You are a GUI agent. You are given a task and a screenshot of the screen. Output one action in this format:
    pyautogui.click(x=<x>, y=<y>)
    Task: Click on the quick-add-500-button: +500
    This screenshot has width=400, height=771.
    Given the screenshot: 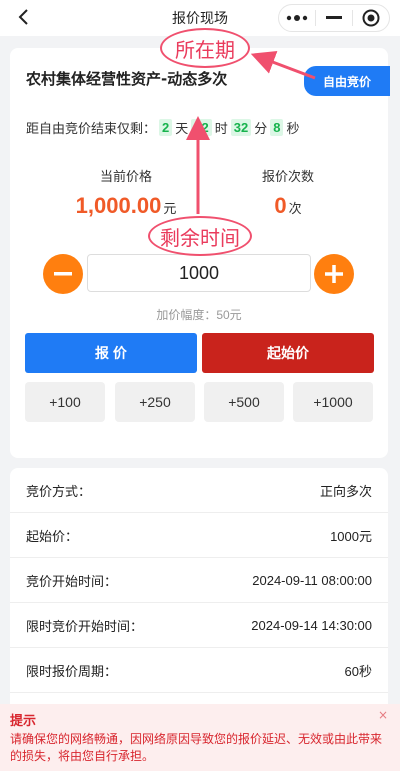 What is the action you would take?
    pyautogui.click(x=244, y=402)
    